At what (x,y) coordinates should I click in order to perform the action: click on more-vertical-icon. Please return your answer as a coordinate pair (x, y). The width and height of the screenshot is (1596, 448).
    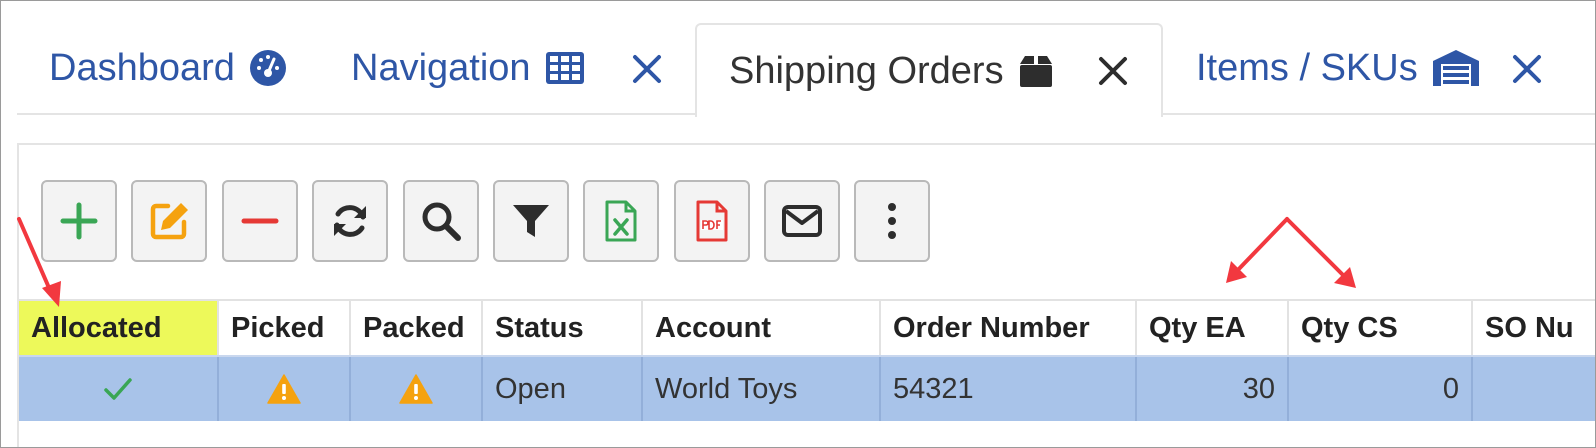
    Looking at the image, I should click on (892, 221).